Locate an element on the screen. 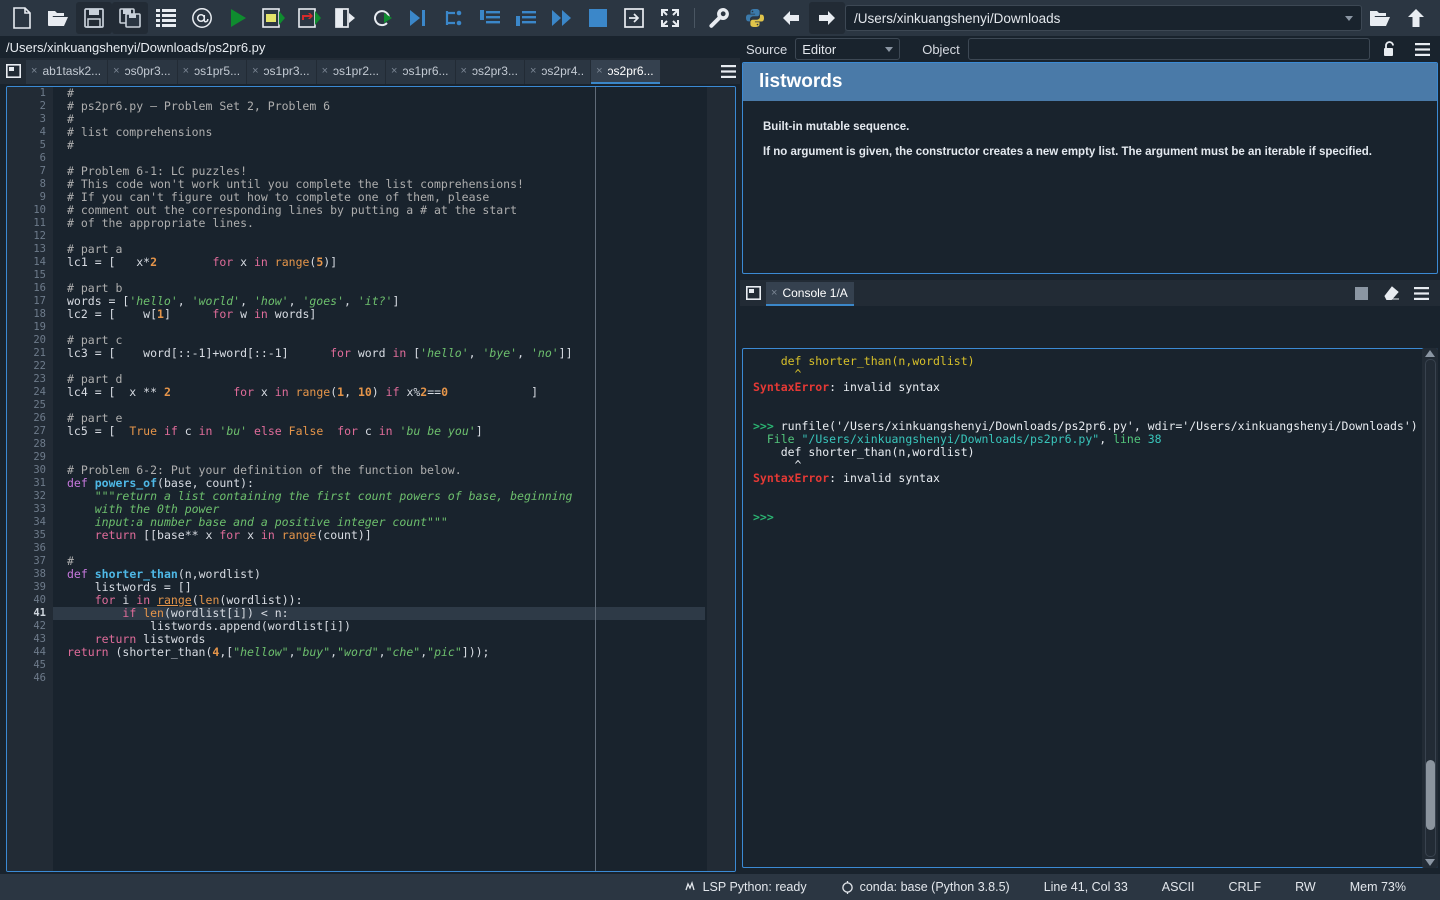 The height and width of the screenshot is (900, 1440). scrollbar-track is located at coordinates (1430, 608).